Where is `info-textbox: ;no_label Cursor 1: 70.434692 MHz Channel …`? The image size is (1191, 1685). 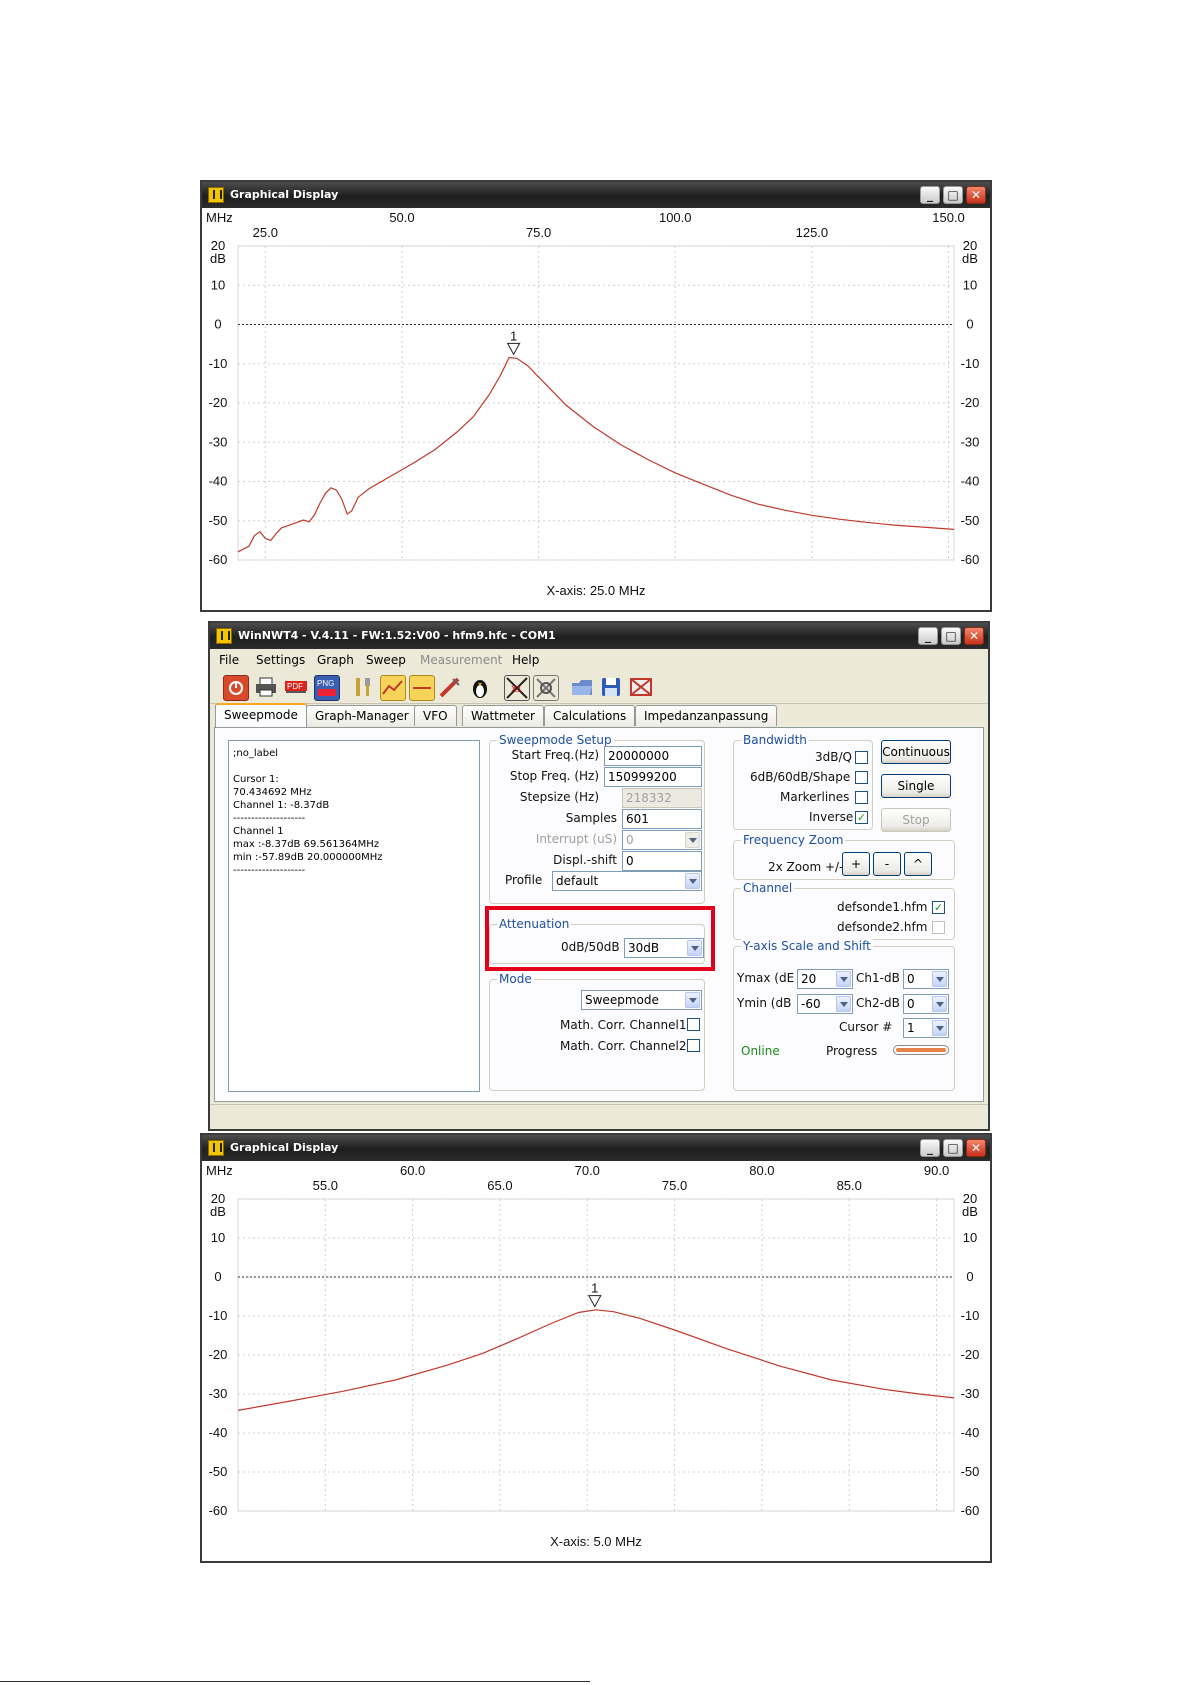 info-textbox: ;no_label Cursor 1: 70.434692 MHz Channel … is located at coordinates (354, 916).